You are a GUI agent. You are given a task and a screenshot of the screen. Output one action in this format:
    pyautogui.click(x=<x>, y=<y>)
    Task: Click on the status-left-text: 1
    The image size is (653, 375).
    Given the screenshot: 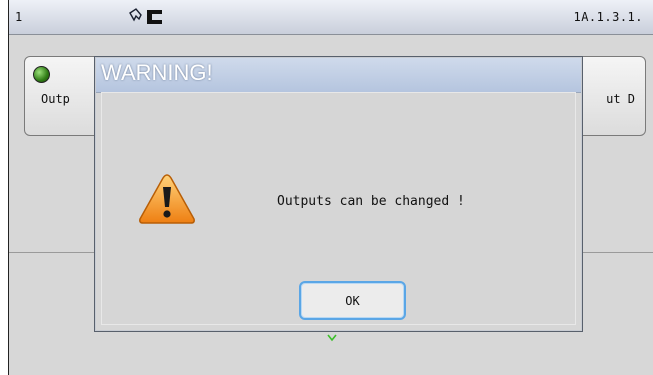 What is the action you would take?
    pyautogui.click(x=19, y=17)
    